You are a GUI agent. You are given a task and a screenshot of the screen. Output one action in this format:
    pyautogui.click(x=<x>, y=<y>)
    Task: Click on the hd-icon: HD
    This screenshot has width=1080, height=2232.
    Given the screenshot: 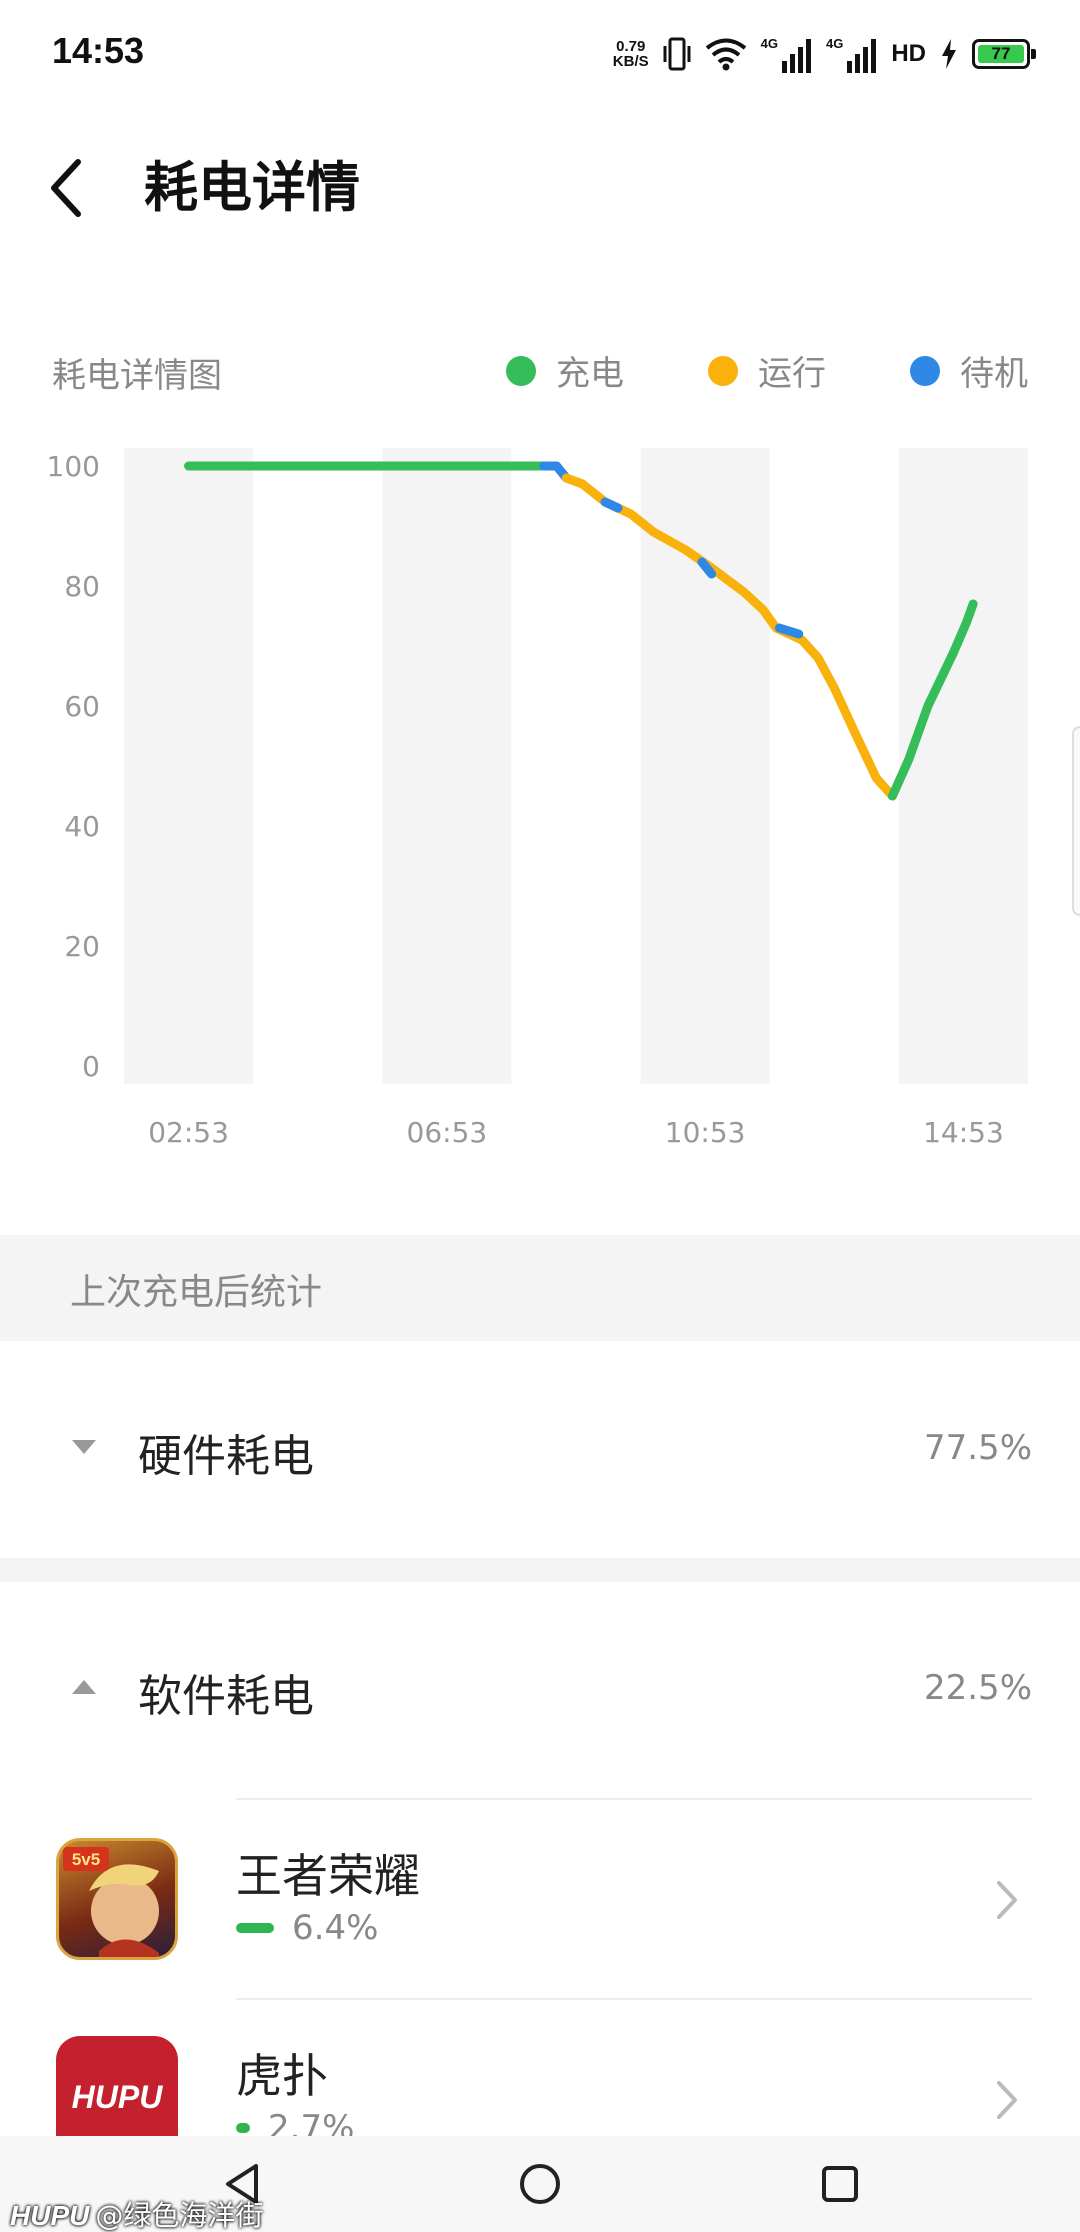 What is the action you would take?
    pyautogui.click(x=908, y=53)
    